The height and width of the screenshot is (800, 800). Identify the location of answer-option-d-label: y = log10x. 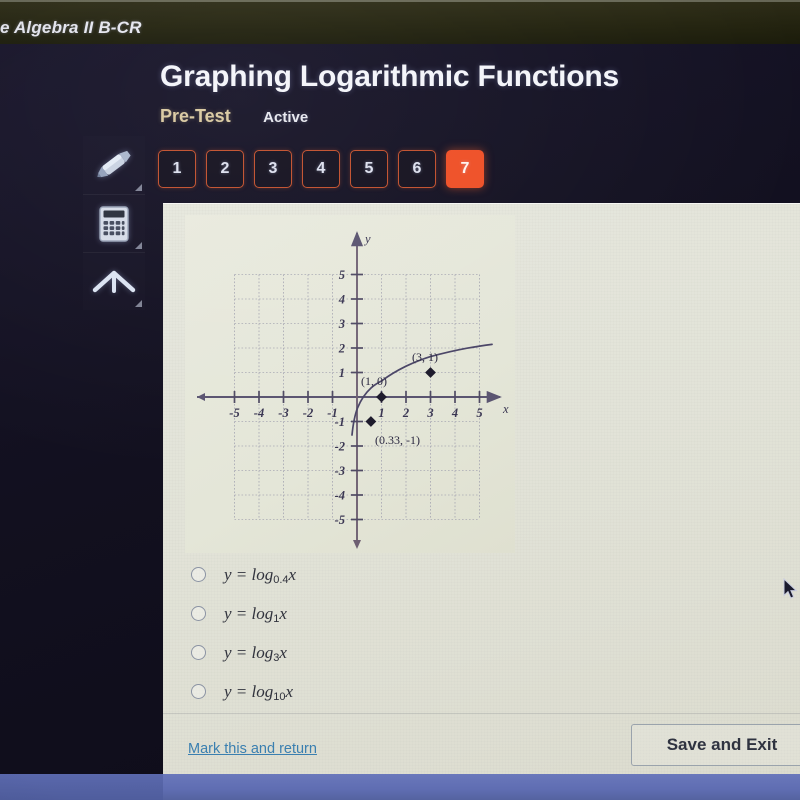
(259, 692).